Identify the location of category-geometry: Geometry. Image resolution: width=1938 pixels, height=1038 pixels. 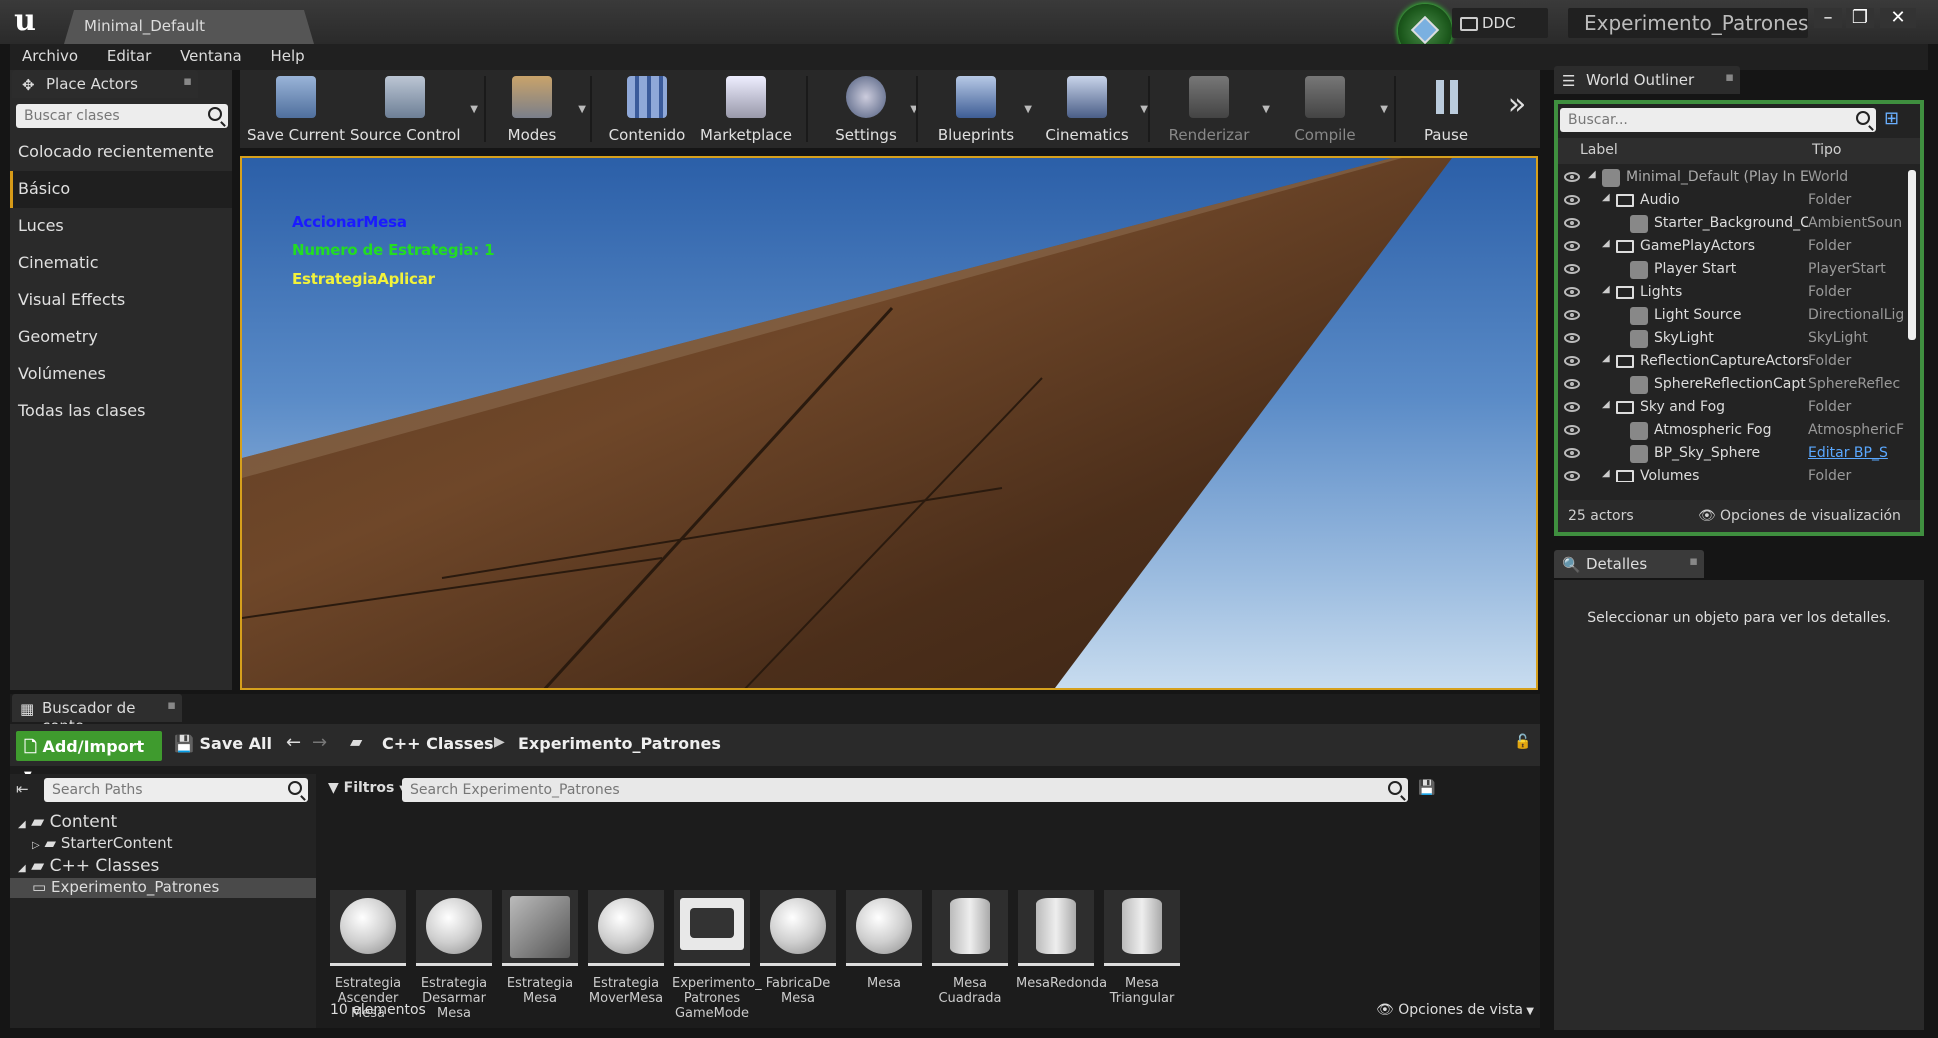
(121, 337).